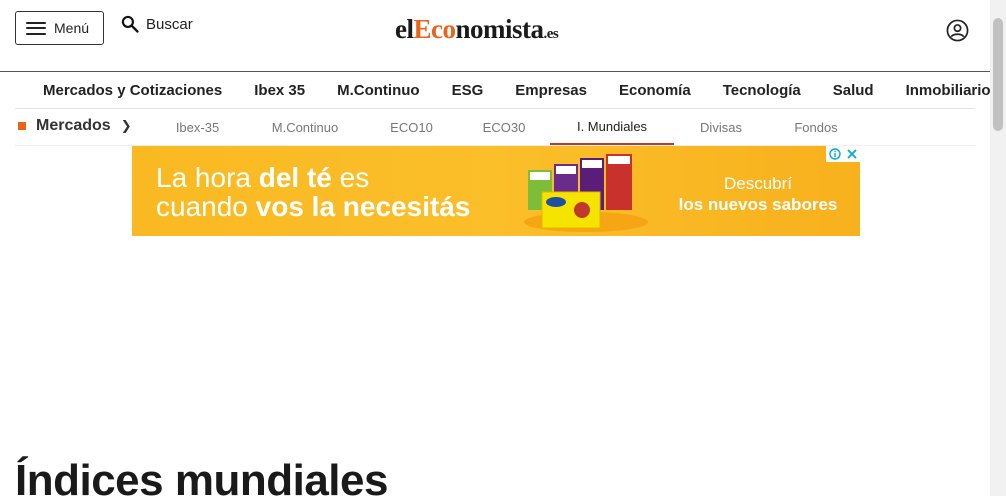 The height and width of the screenshot is (496, 1006). What do you see at coordinates (207, 177) in the screenshot?
I see `ad-line1-regular: La hora` at bounding box center [207, 177].